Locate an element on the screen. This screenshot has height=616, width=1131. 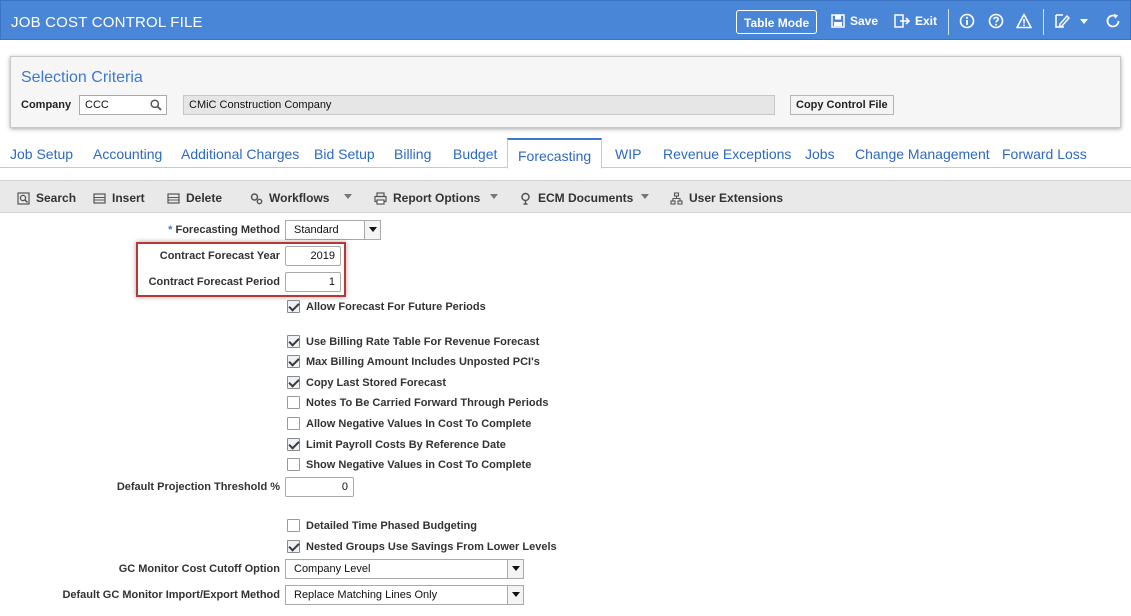
delete-row-icon is located at coordinates (173, 198).